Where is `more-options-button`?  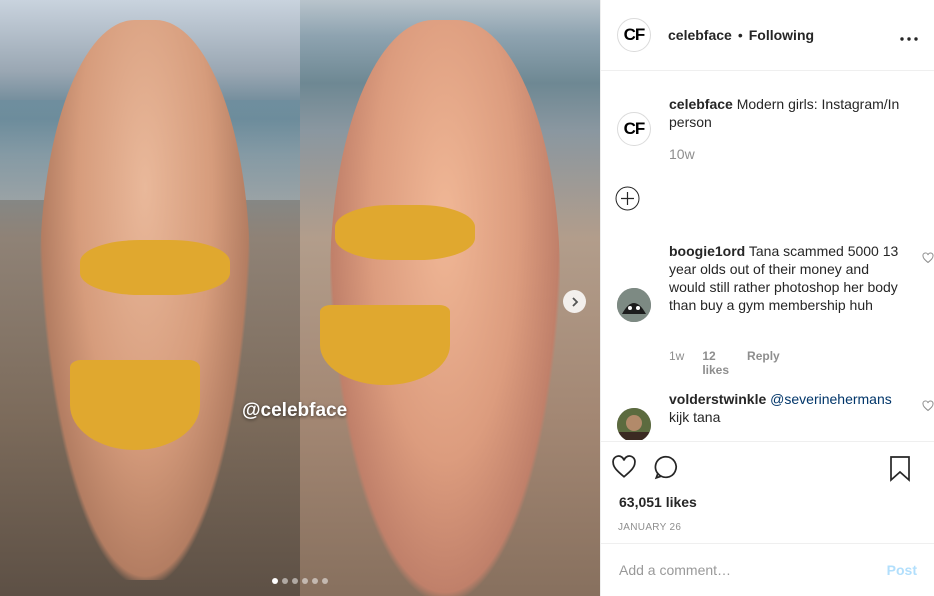
more-options-button is located at coordinates (909, 35).